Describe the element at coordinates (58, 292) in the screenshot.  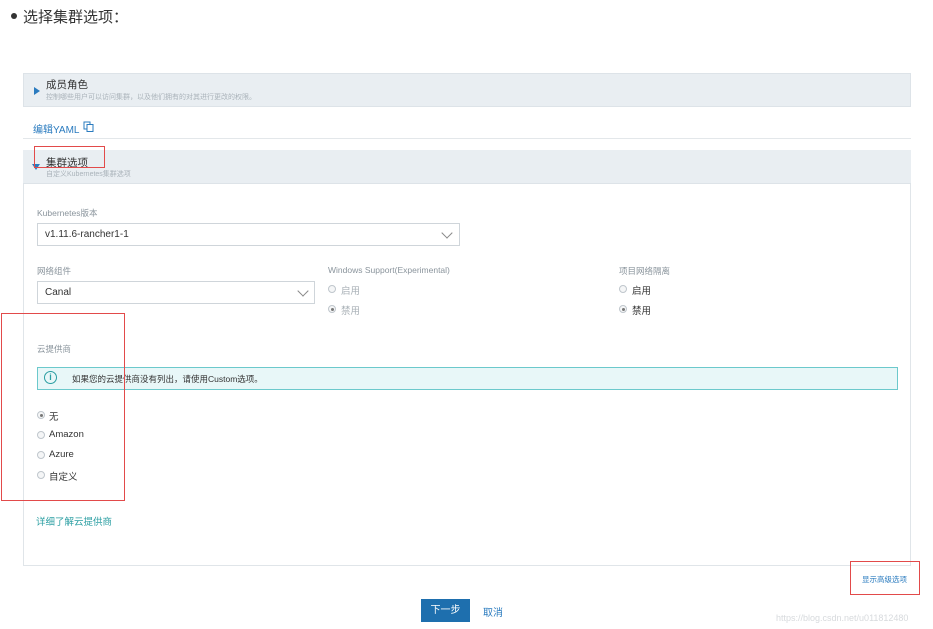
I see `network-provider-value: Canal` at that location.